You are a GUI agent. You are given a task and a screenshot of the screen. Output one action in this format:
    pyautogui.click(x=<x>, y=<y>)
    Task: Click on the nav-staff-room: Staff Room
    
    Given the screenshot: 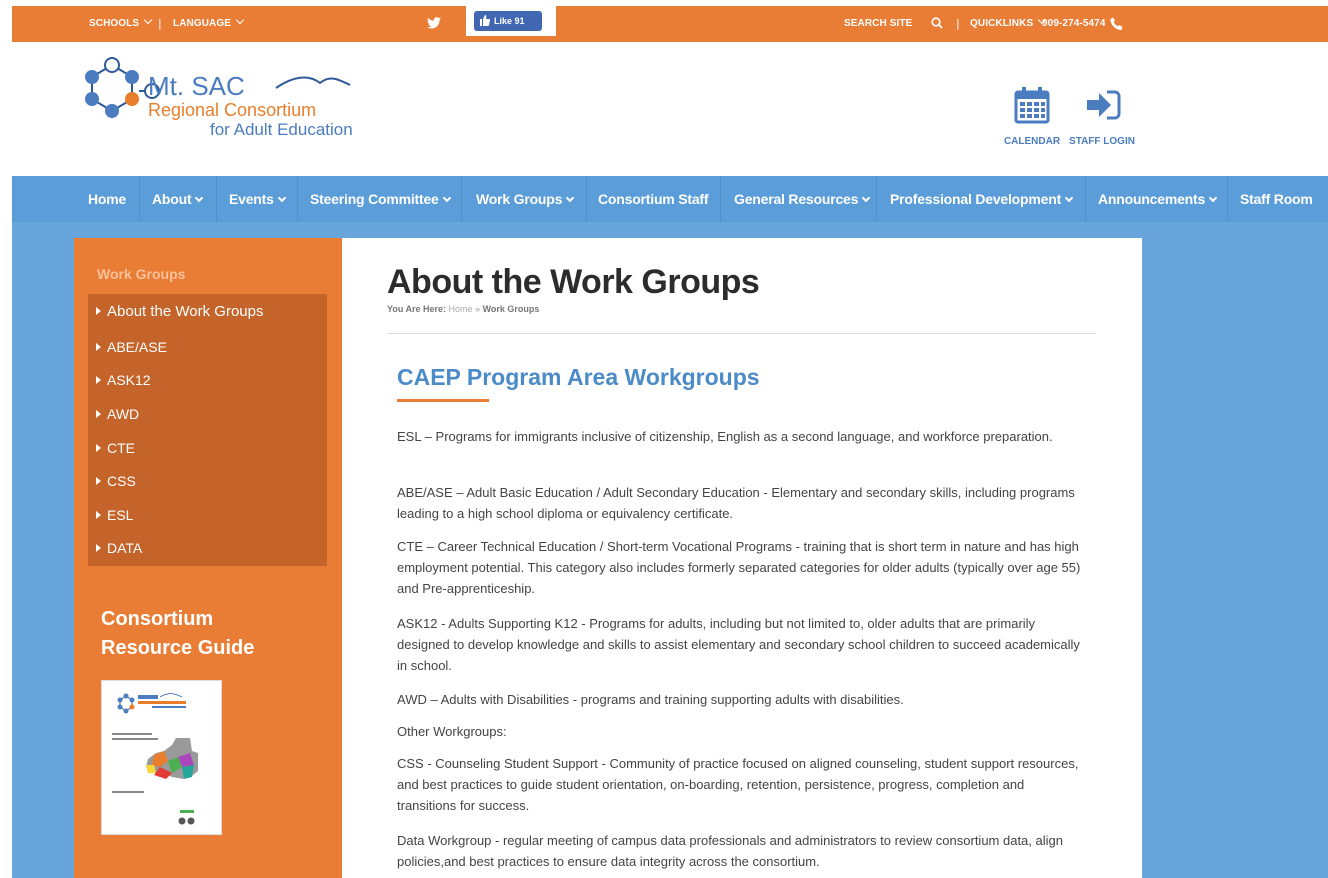 What is the action you would take?
    pyautogui.click(x=1276, y=199)
    